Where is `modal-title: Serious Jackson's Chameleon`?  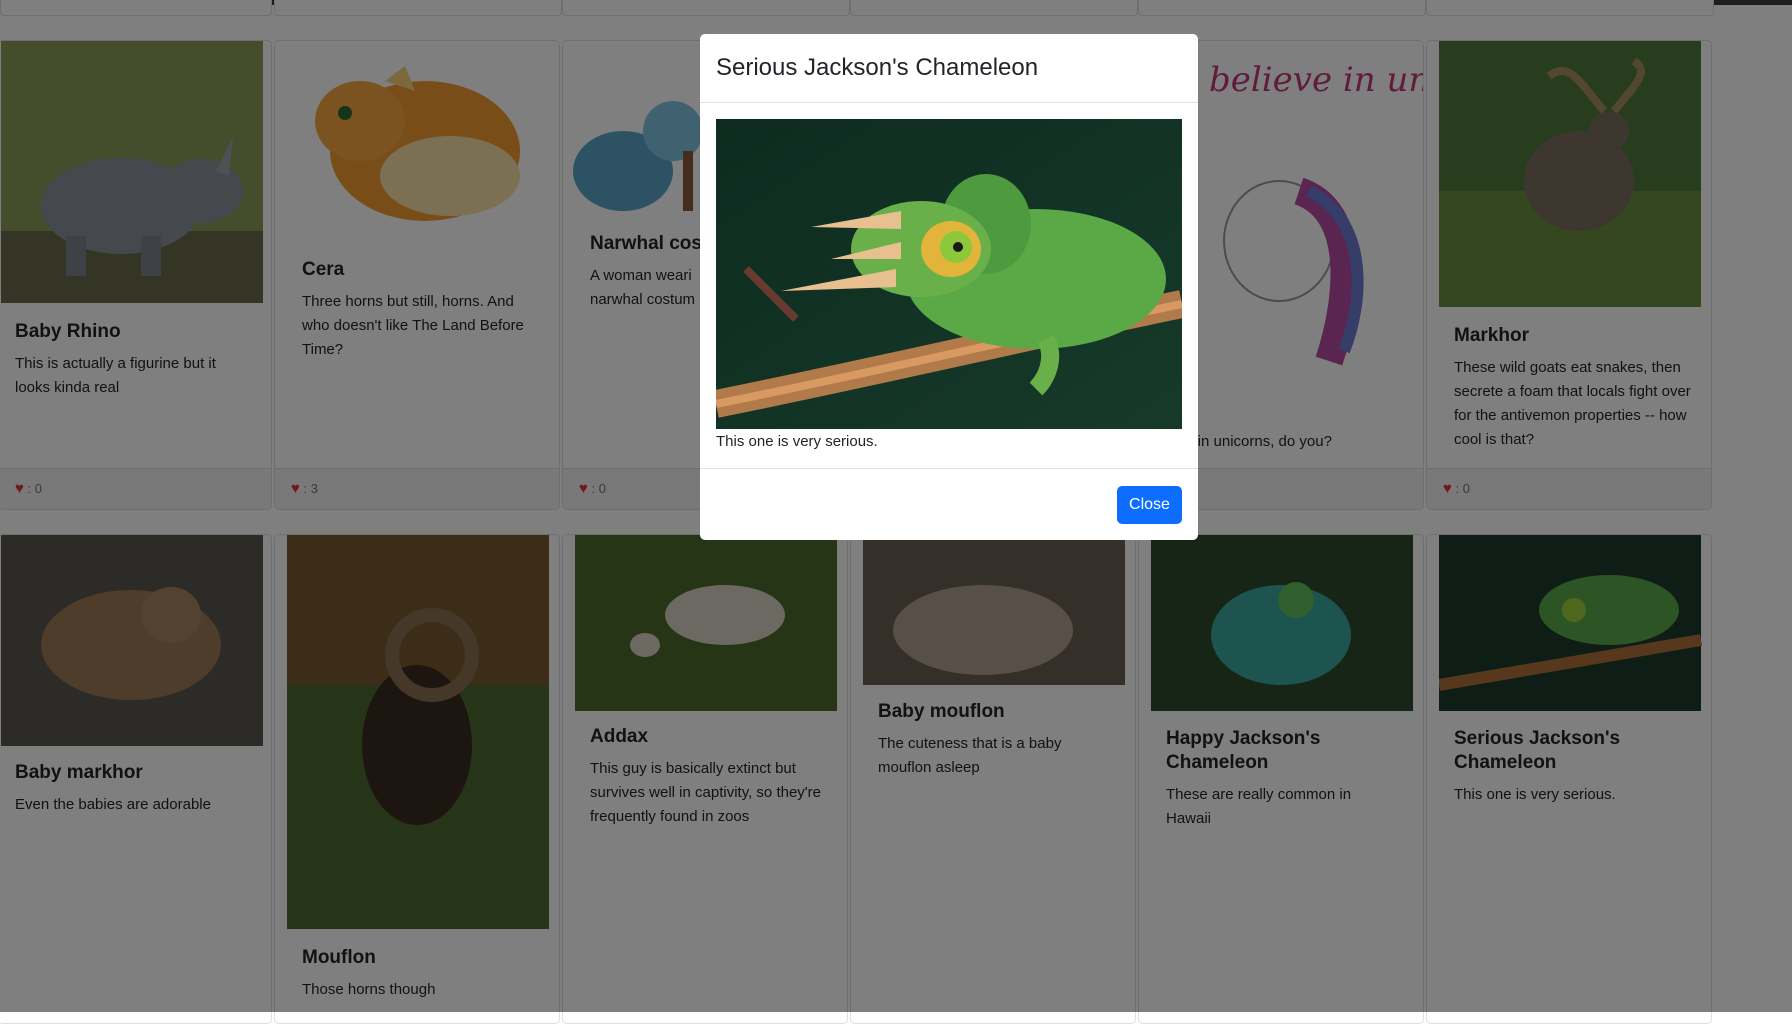
modal-title: Serious Jackson's Chameleon is located at coordinates (877, 67).